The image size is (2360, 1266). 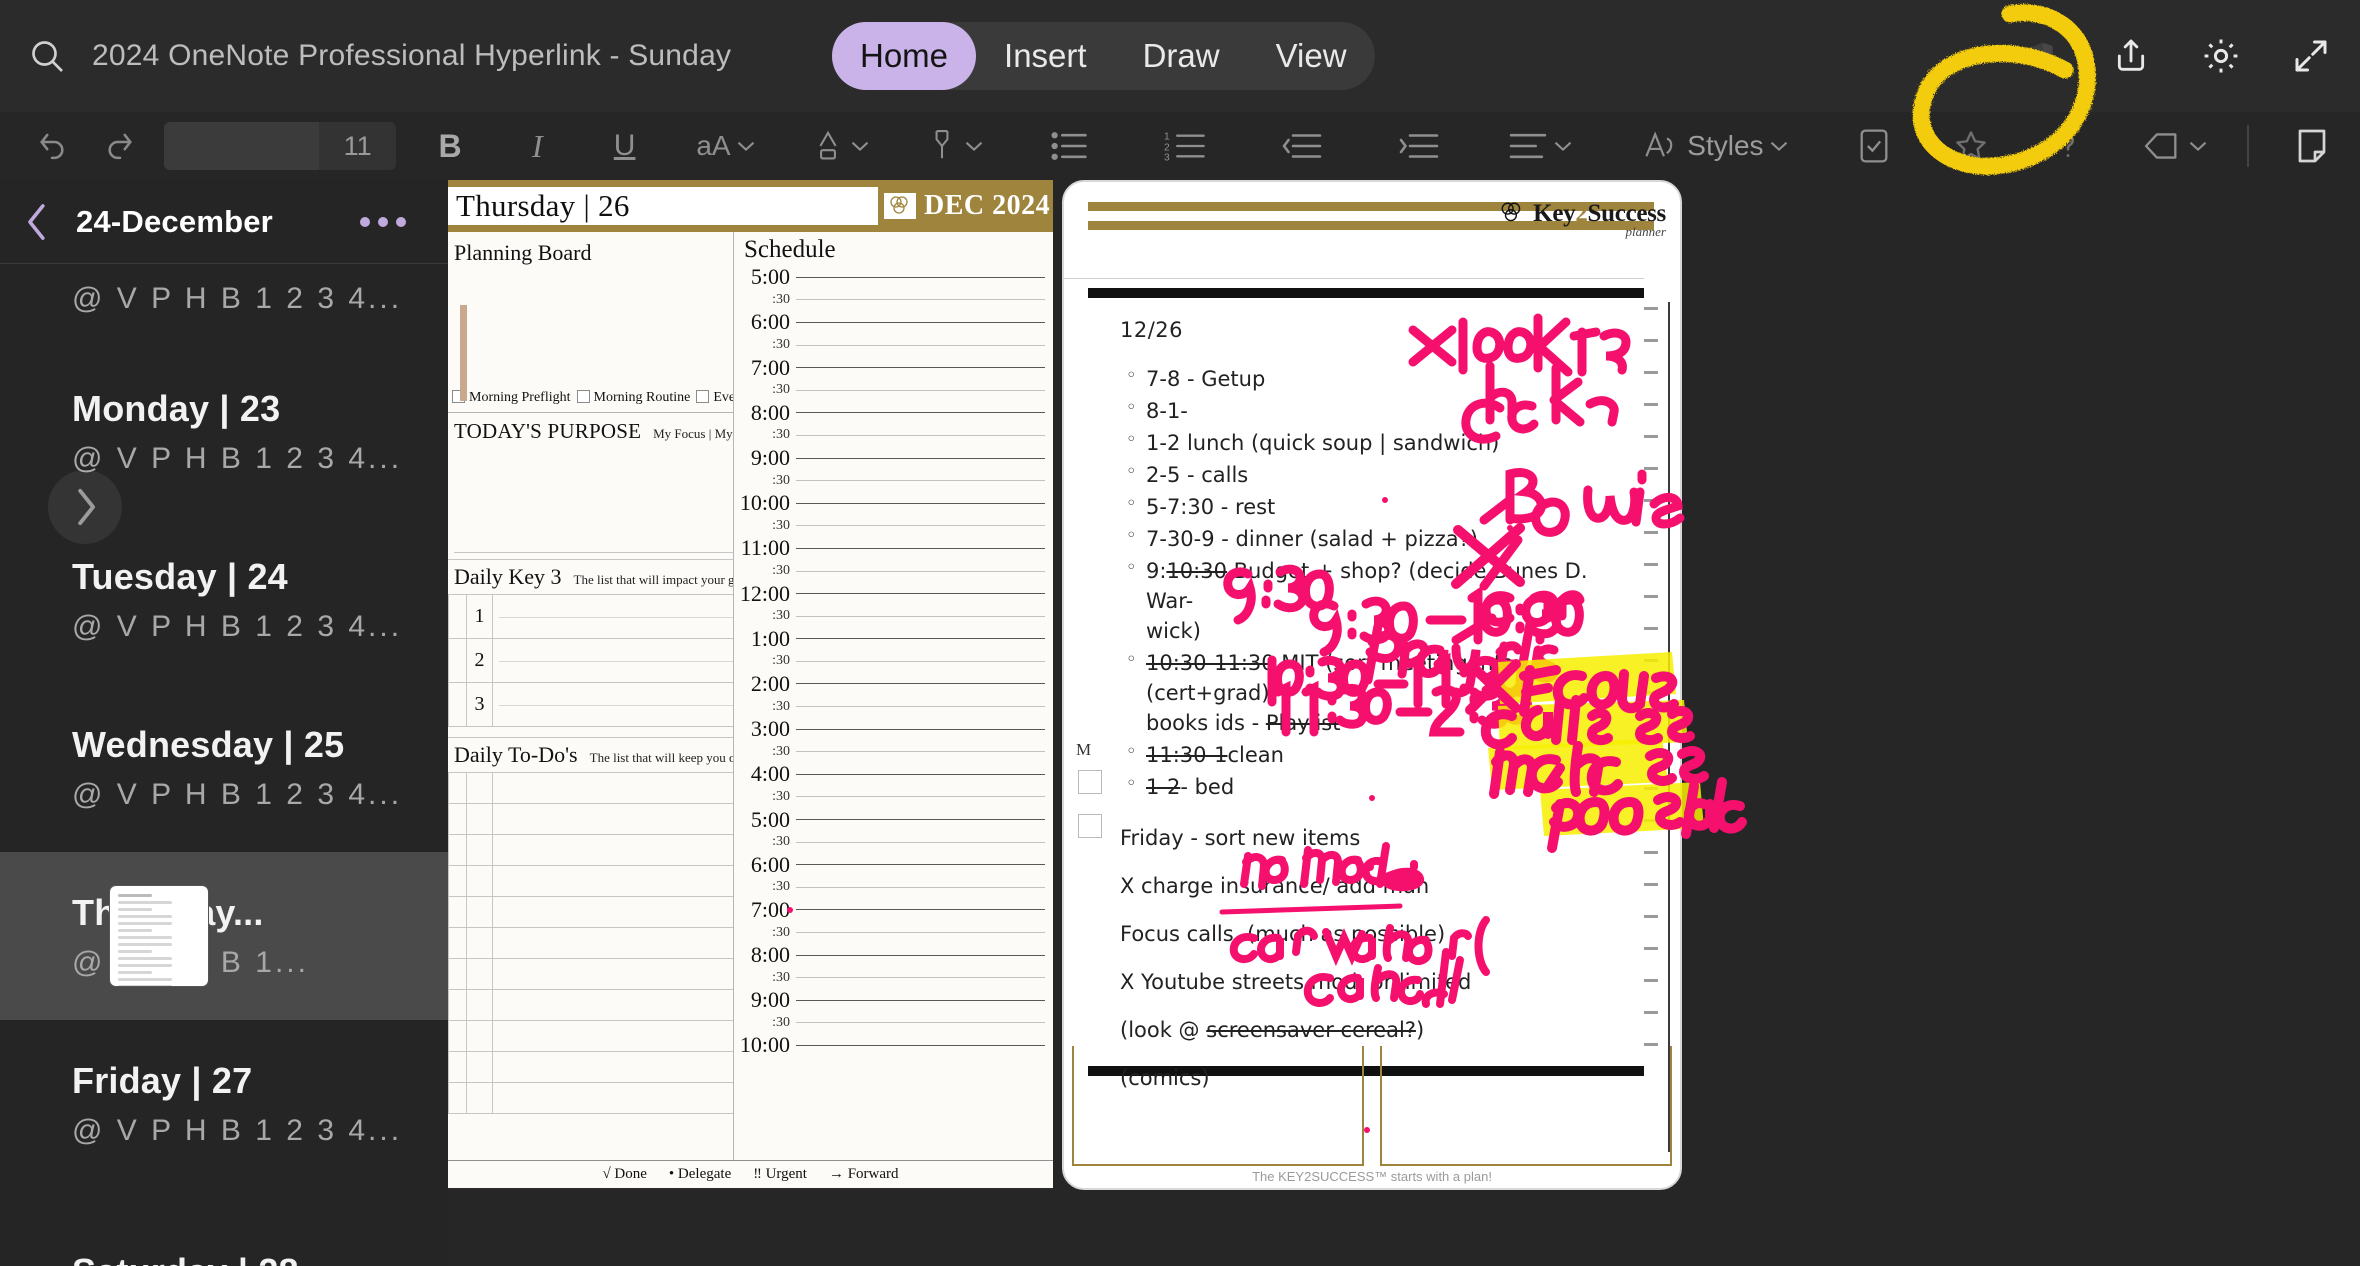 What do you see at coordinates (1302, 146) in the screenshot?
I see `decrease-indent-button` at bounding box center [1302, 146].